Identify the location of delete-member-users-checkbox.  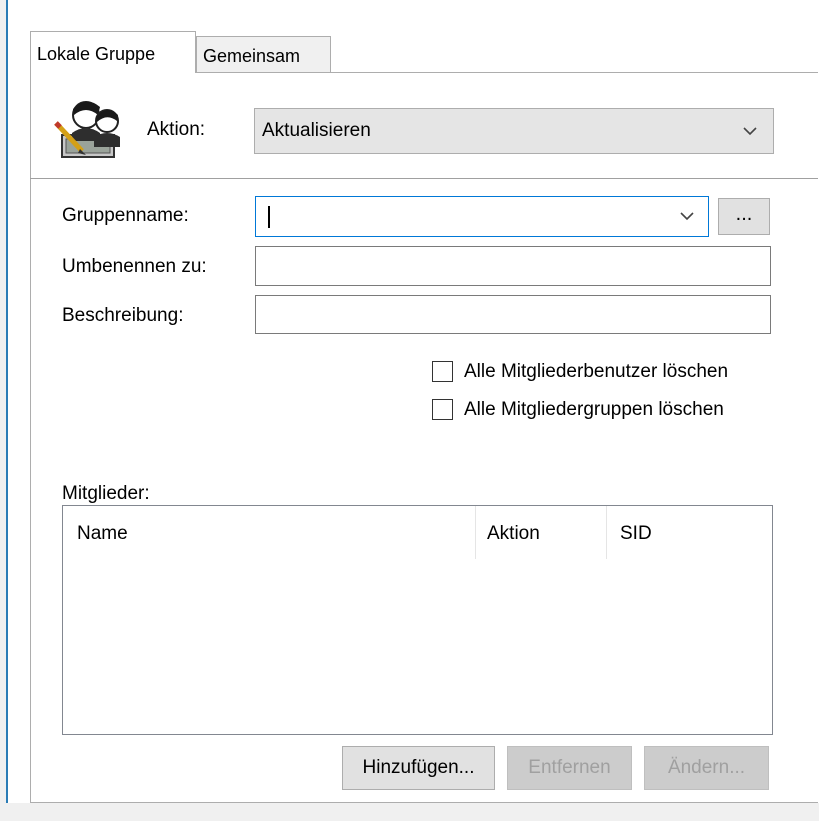
(442, 371).